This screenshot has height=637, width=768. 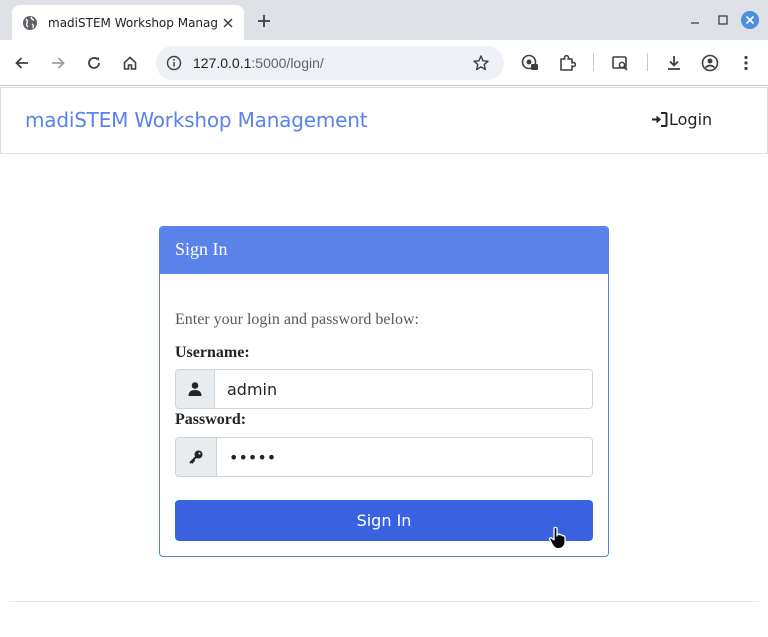 What do you see at coordinates (660, 119) in the screenshot?
I see `sign-in-icon` at bounding box center [660, 119].